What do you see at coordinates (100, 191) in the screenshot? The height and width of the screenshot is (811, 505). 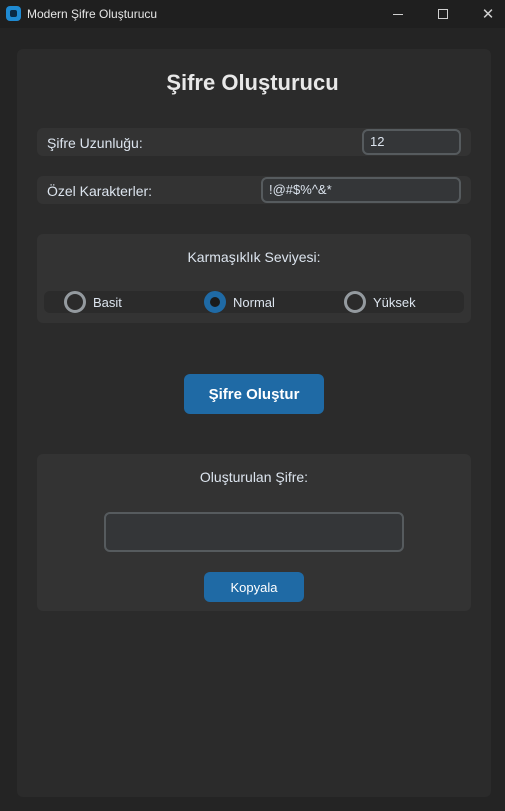 I see `special-chars-label: Özel Karakterler:` at bounding box center [100, 191].